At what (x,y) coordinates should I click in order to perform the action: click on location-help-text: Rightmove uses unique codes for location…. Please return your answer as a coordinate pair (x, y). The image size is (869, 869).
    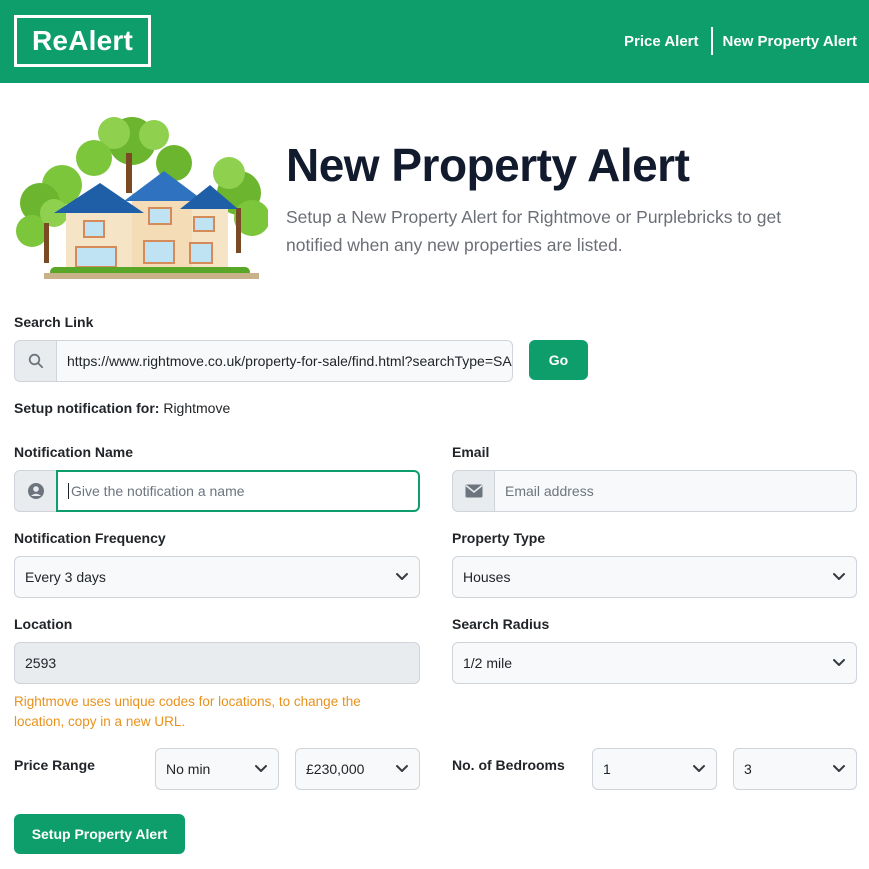
    Looking at the image, I should click on (187, 711).